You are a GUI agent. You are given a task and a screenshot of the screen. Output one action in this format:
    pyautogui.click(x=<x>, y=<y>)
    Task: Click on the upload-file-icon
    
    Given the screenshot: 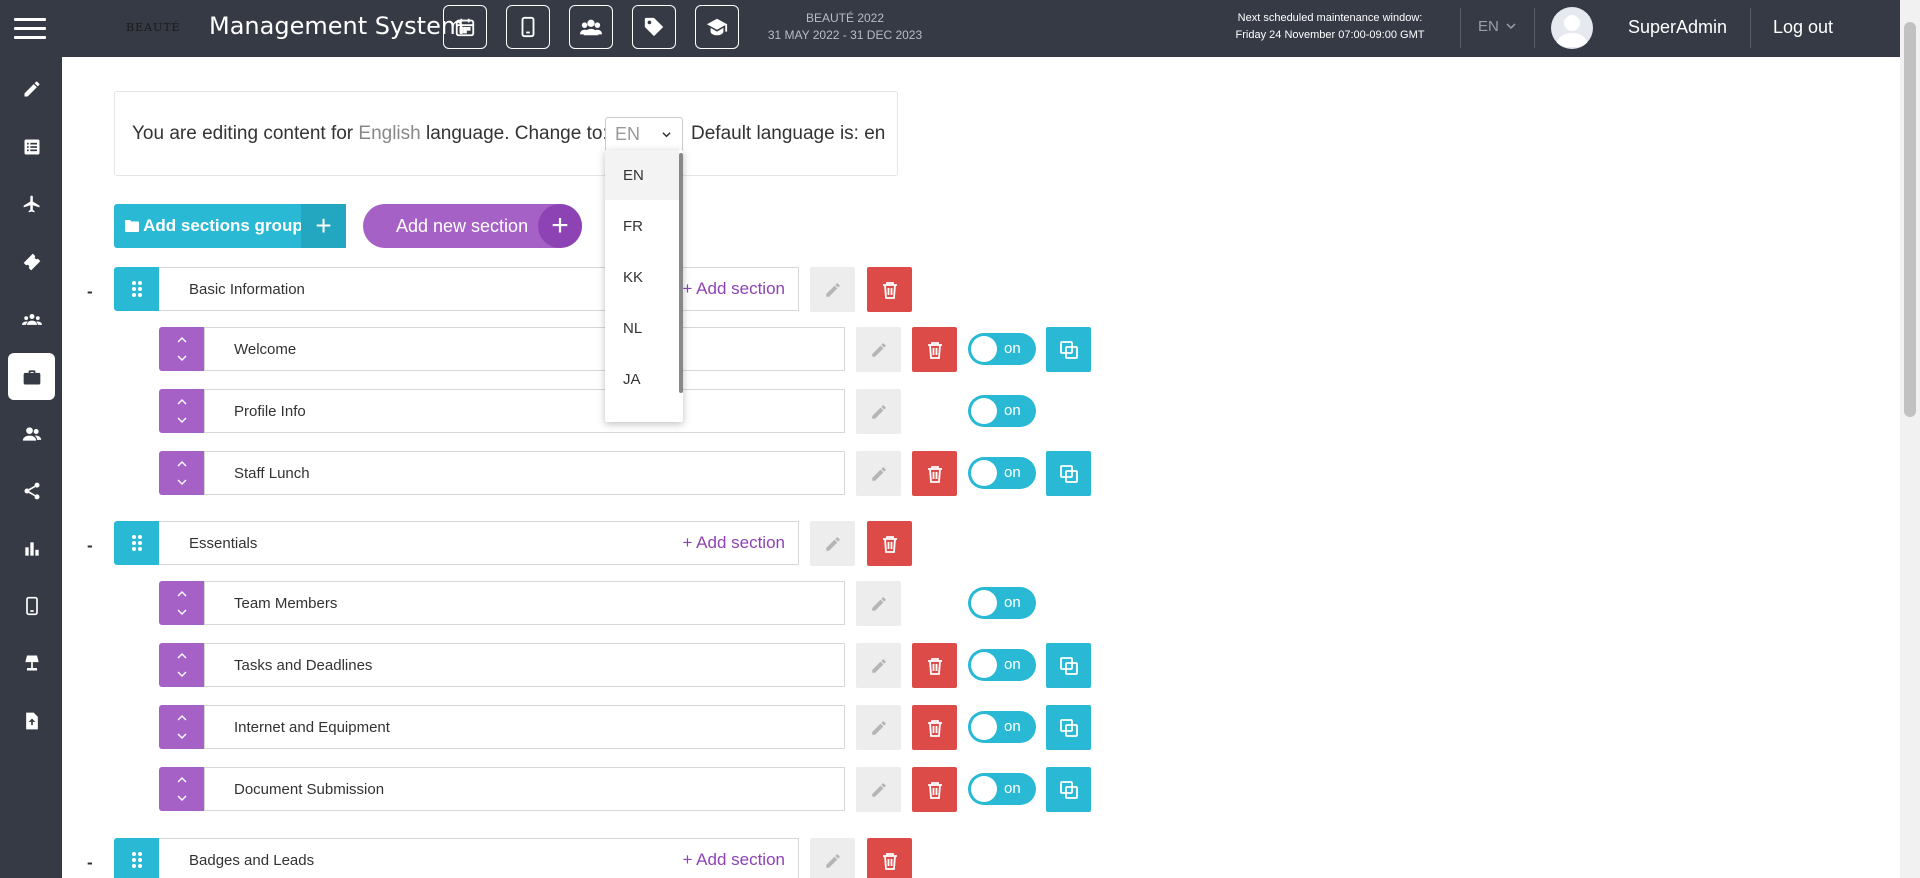 What is the action you would take?
    pyautogui.click(x=31, y=720)
    